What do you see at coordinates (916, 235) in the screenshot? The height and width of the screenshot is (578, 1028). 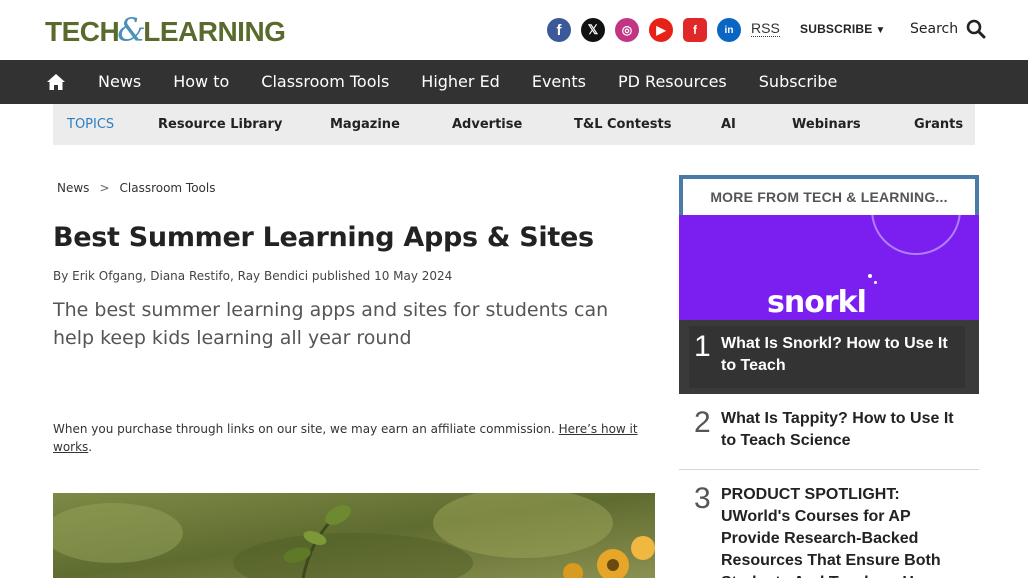 I see `decorative-ring` at bounding box center [916, 235].